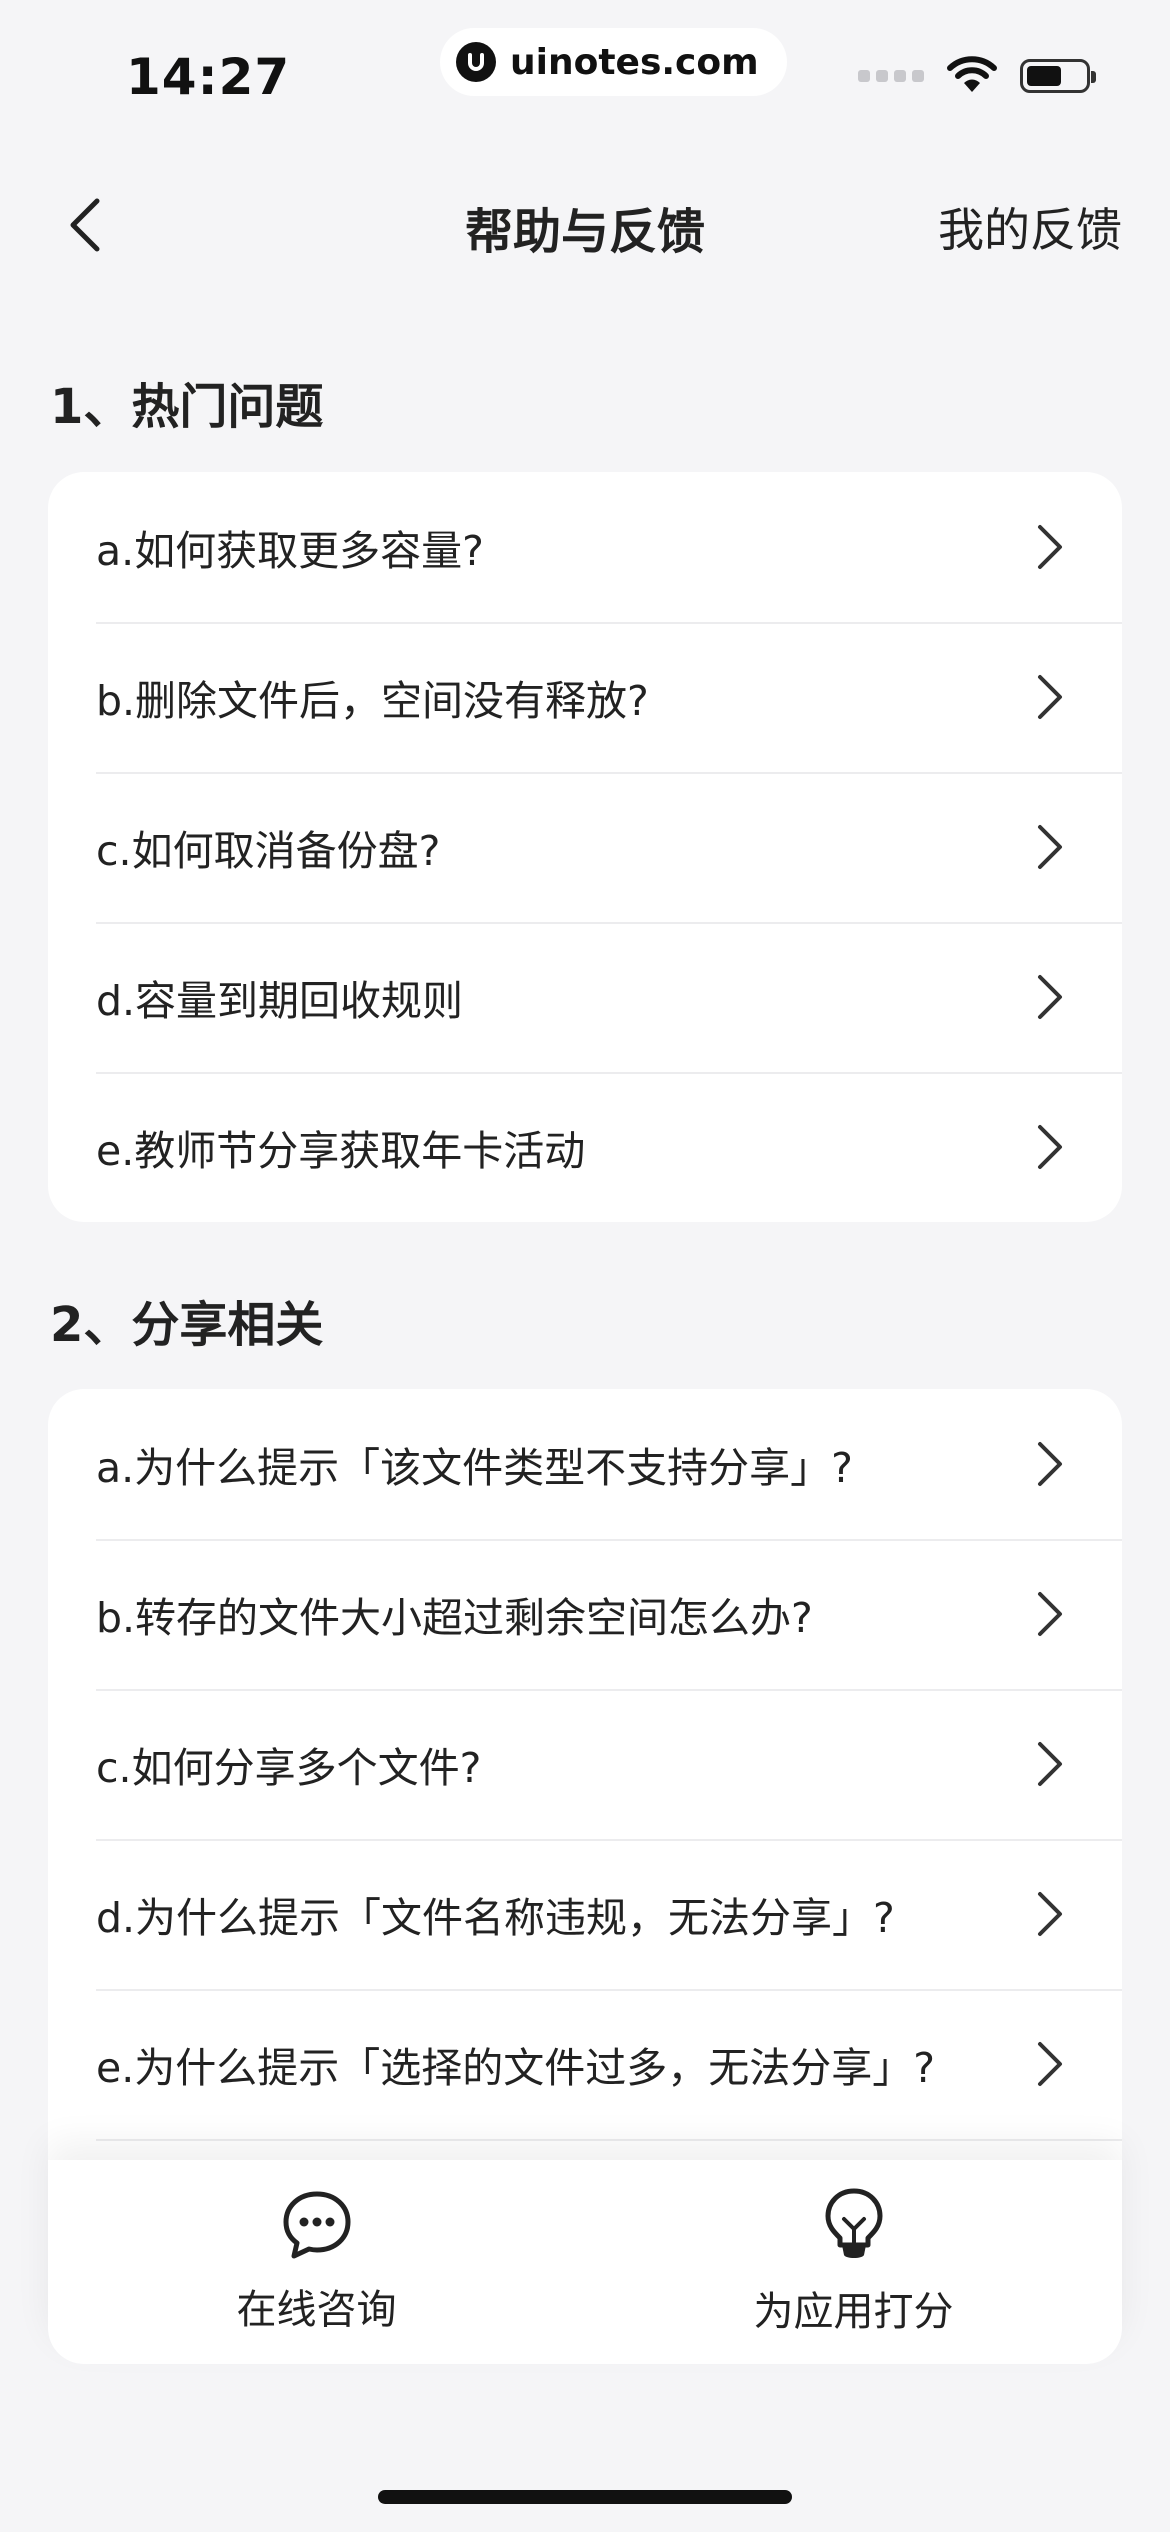 This screenshot has width=1170, height=2532. Describe the element at coordinates (585, 225) in the screenshot. I see `navigation-bar: 帮助与反馈 我的反馈` at that location.